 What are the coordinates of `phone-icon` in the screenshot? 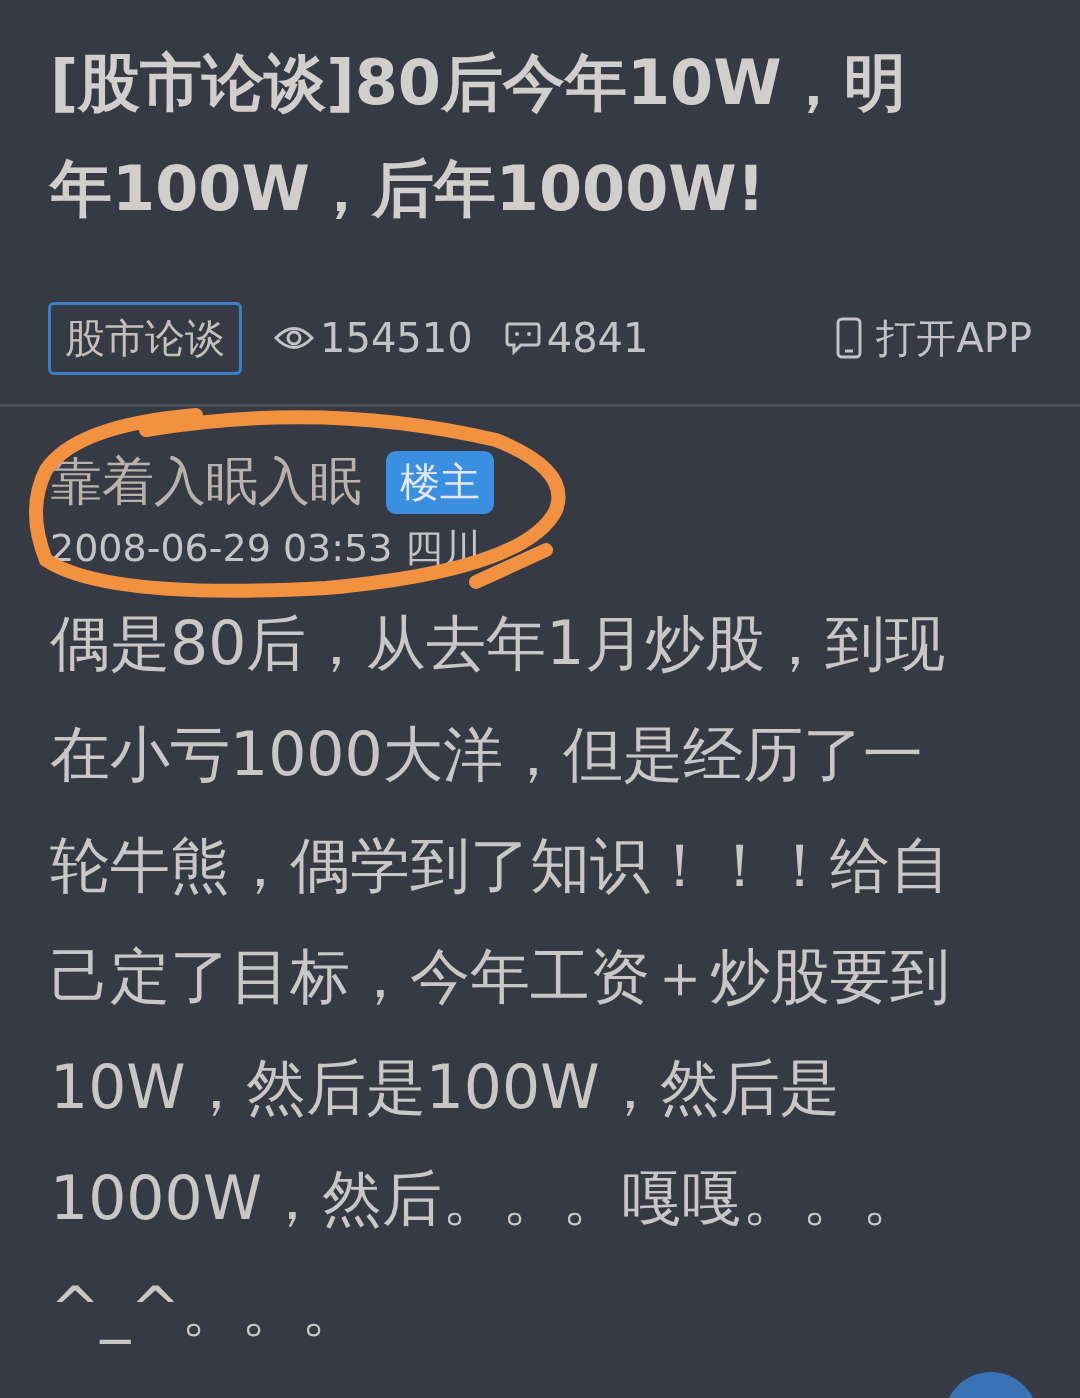 It's located at (849, 338).